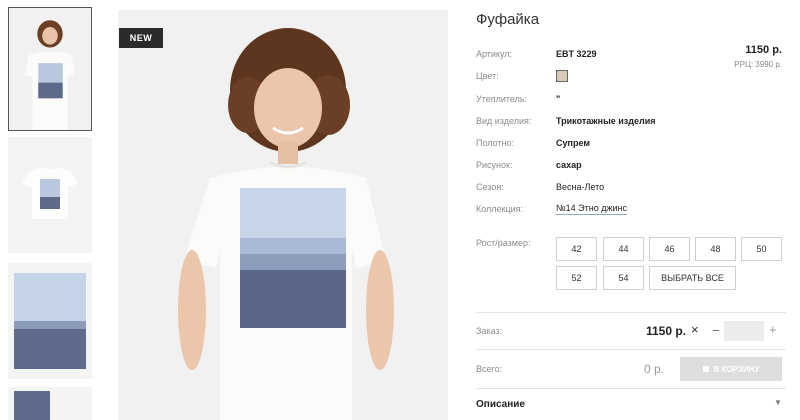 Image resolution: width=800 pixels, height=420 pixels. I want to click on recommended-retail-price: РРЦ: 3990 р., so click(758, 64).